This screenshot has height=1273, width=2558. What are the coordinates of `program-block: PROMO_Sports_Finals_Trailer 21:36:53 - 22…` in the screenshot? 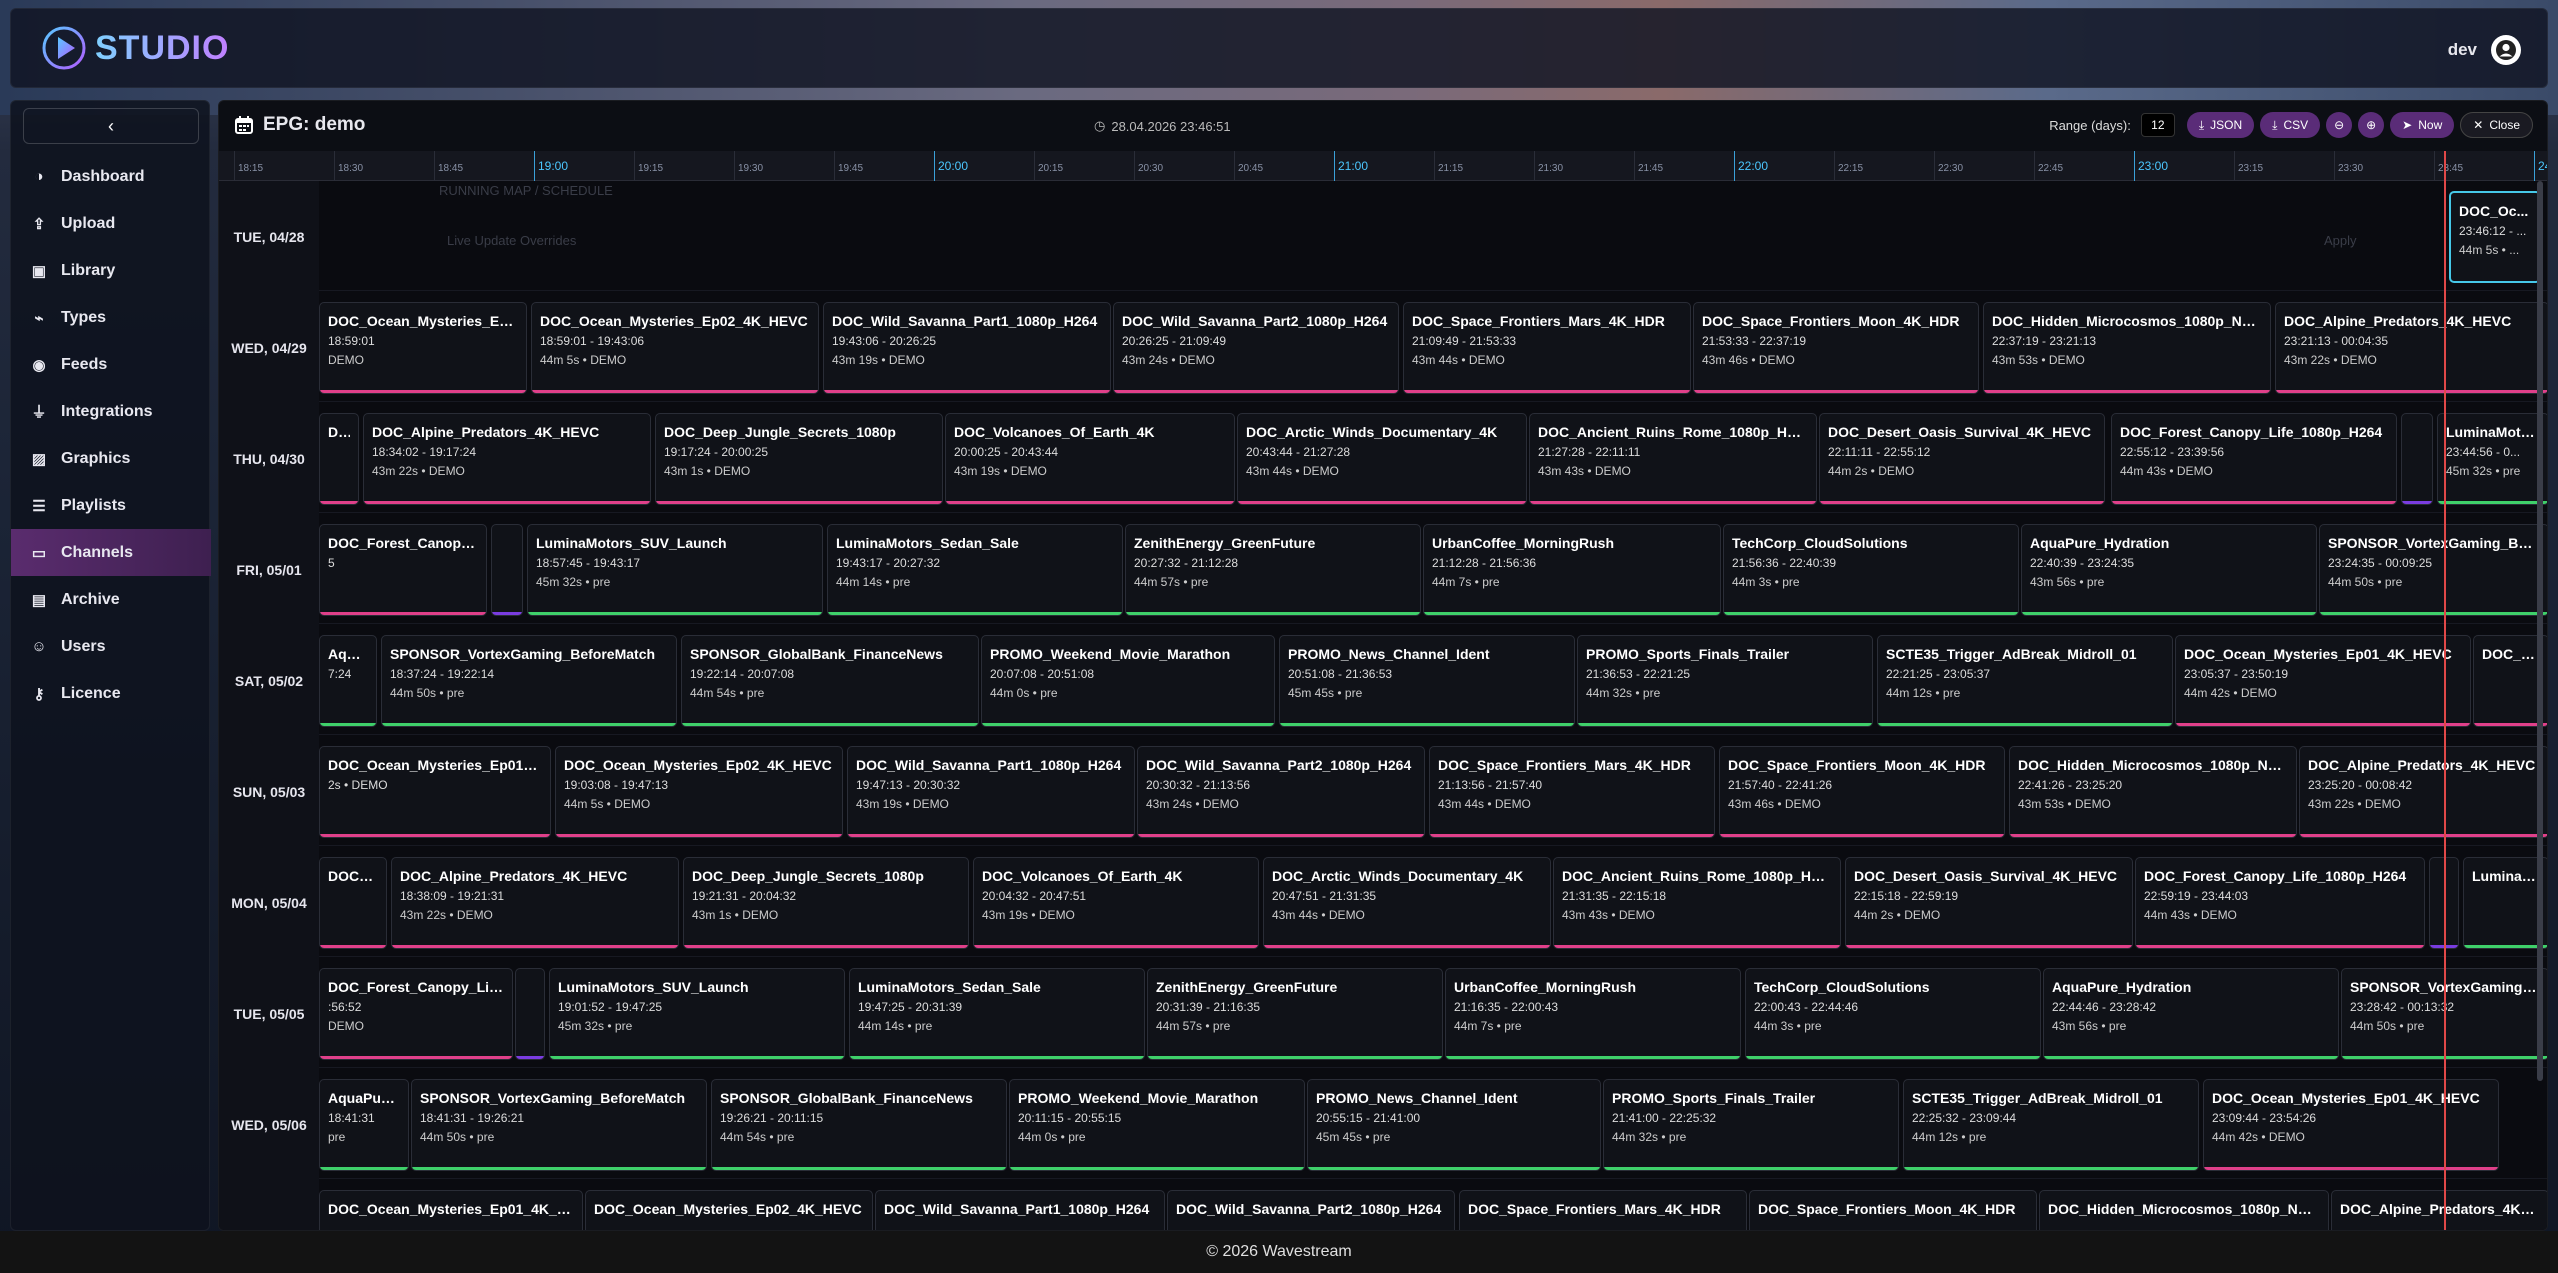 It's located at (1725, 681).